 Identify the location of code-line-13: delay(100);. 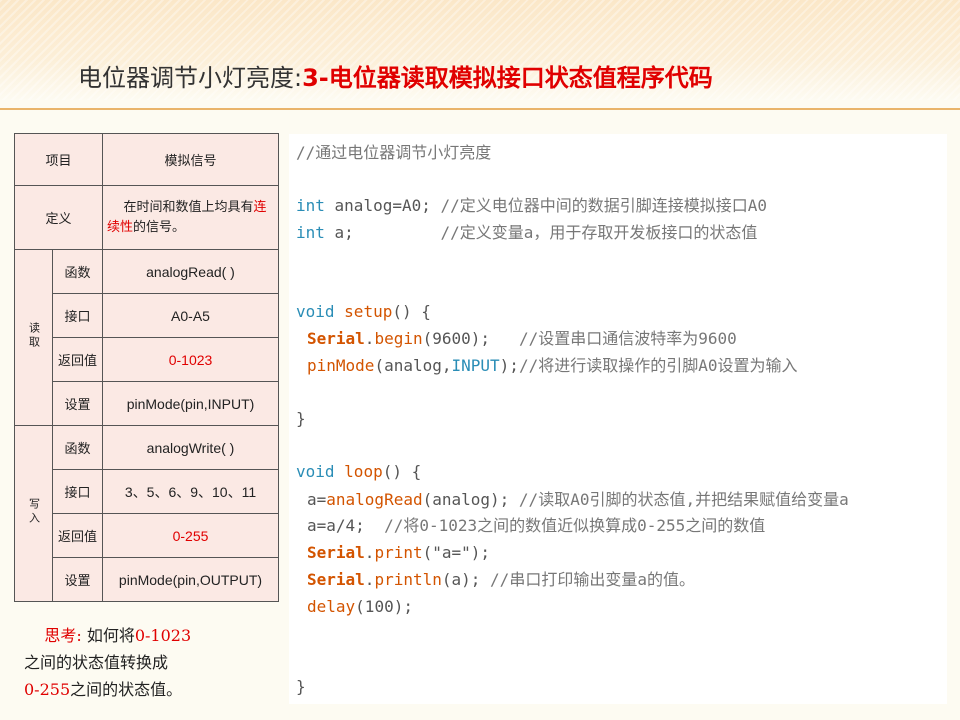
(360, 606).